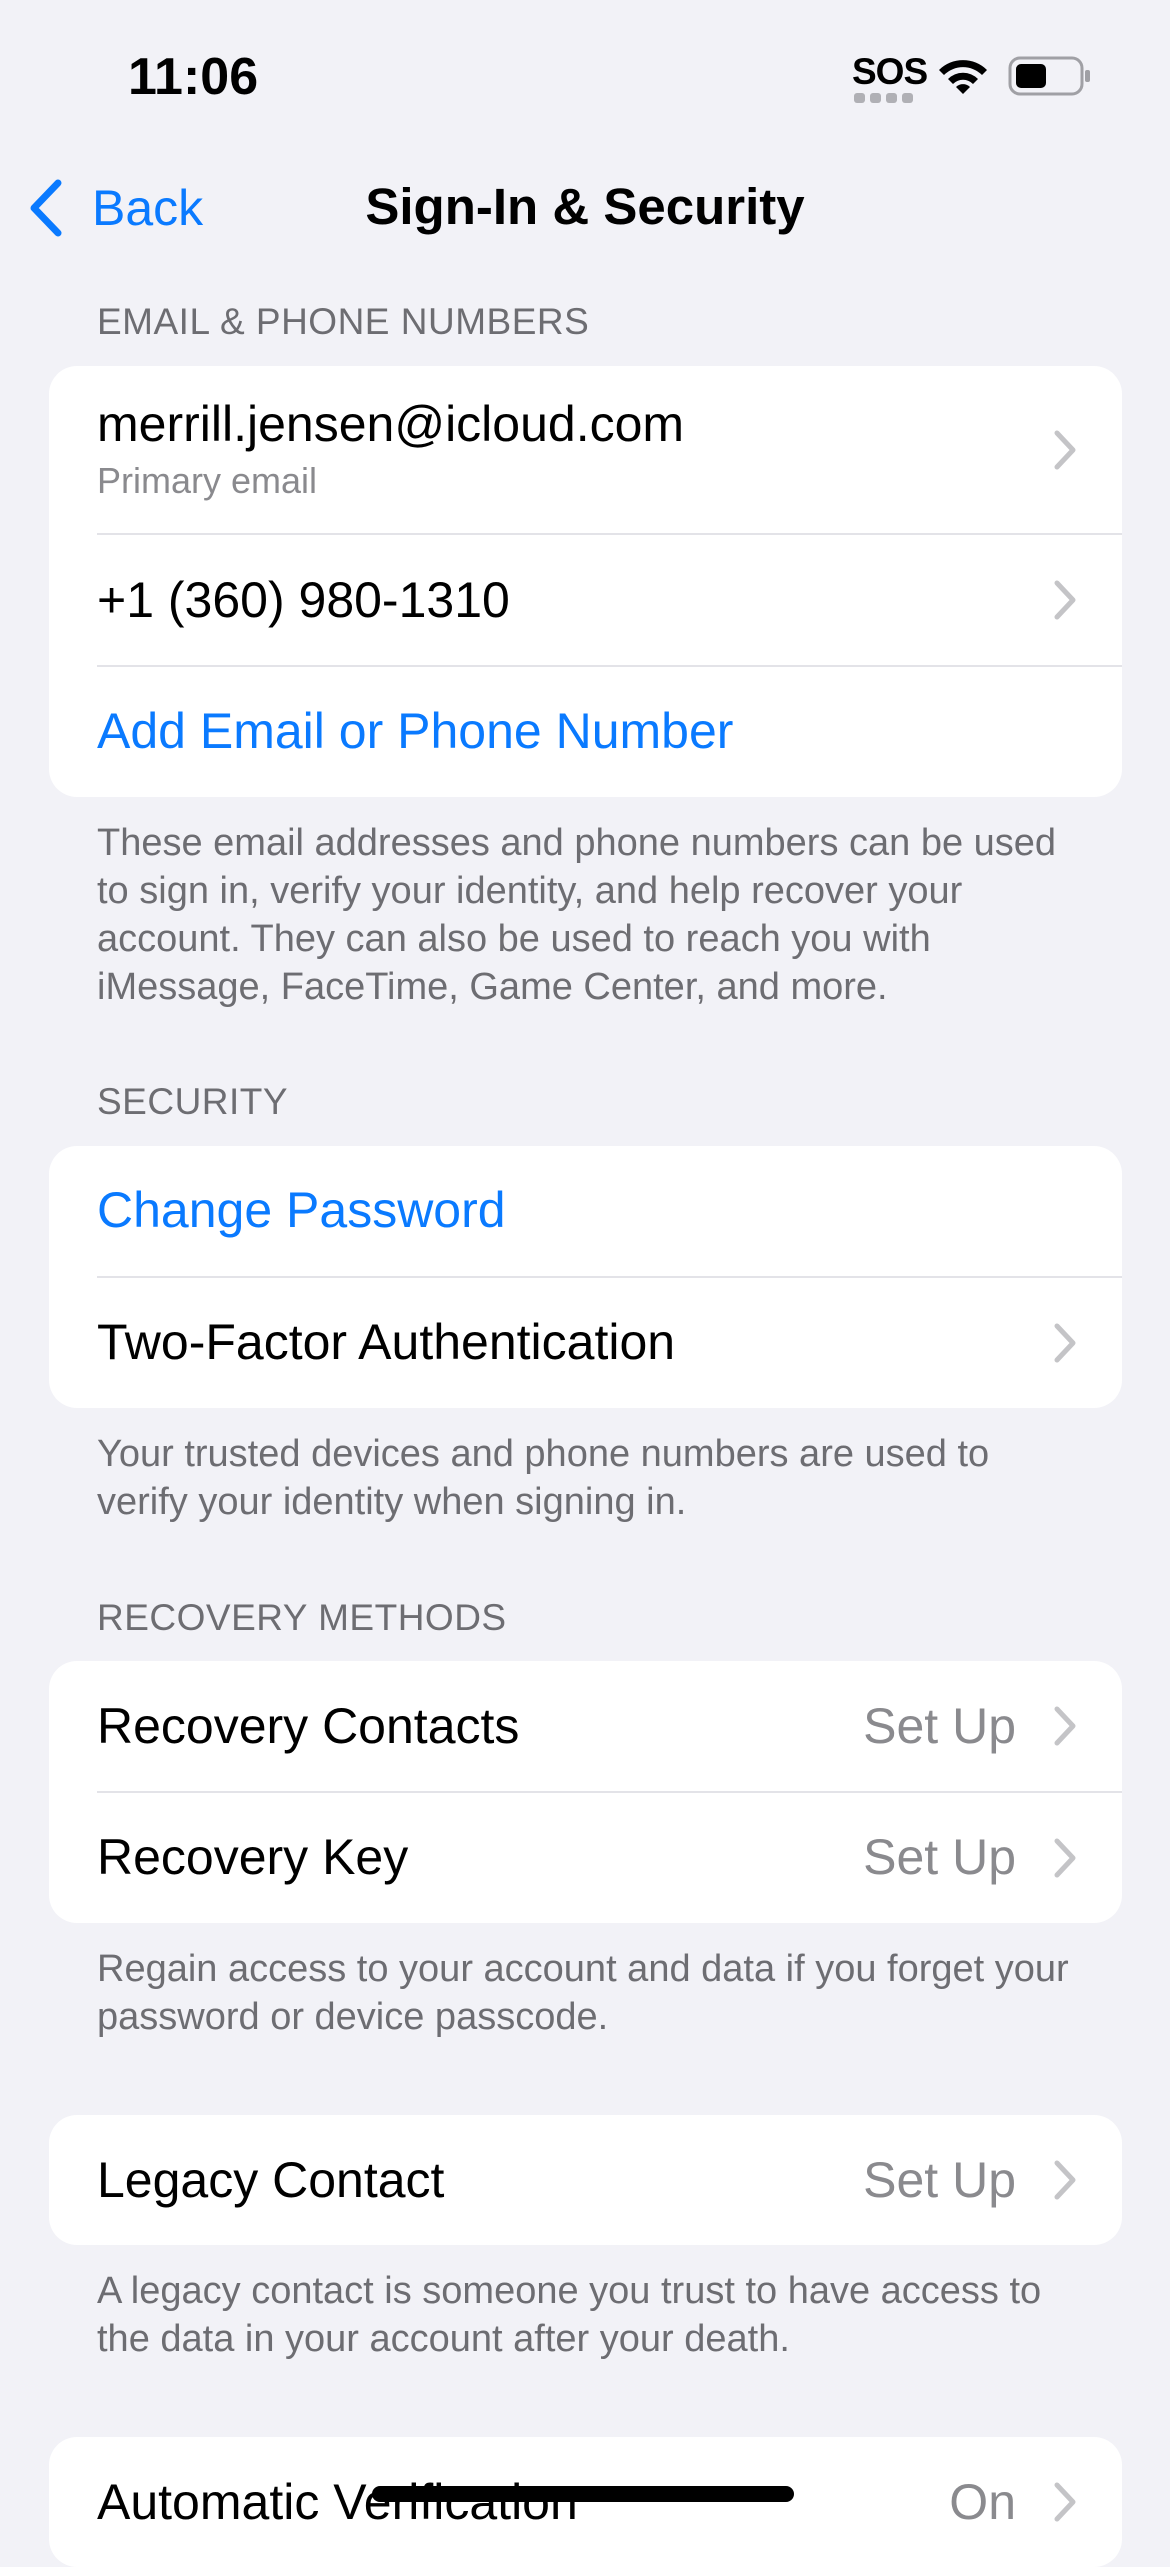 The width and height of the screenshot is (1170, 2567). I want to click on sos-indicator: SOS, so click(890, 71).